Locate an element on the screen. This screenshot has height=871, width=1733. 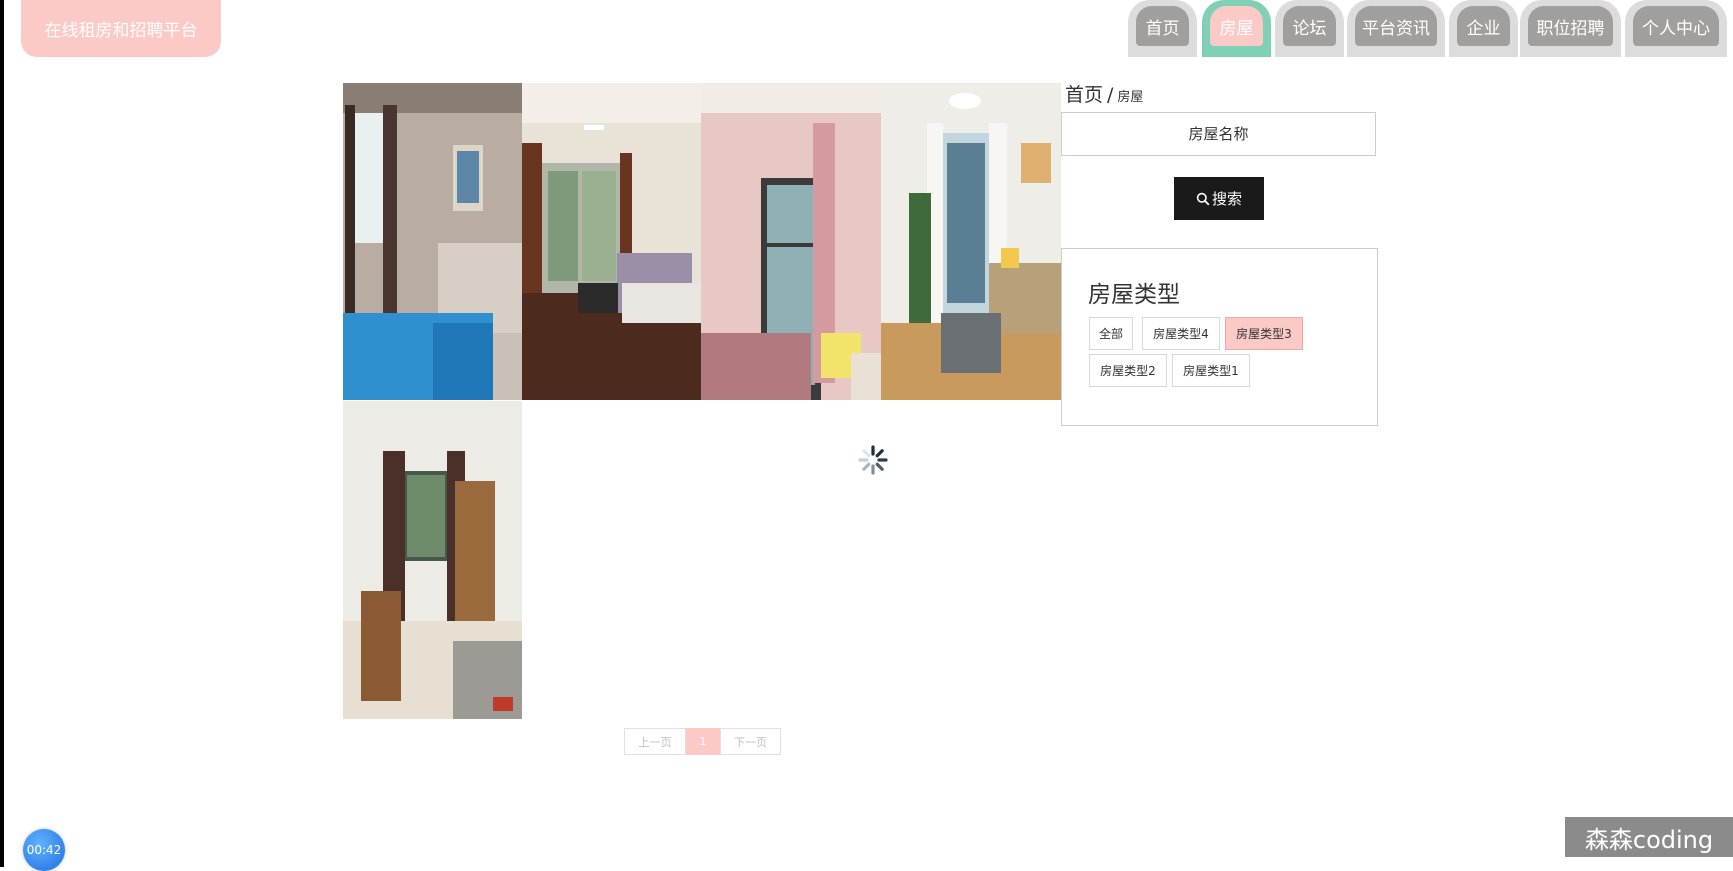
search-icon is located at coordinates (1203, 198).